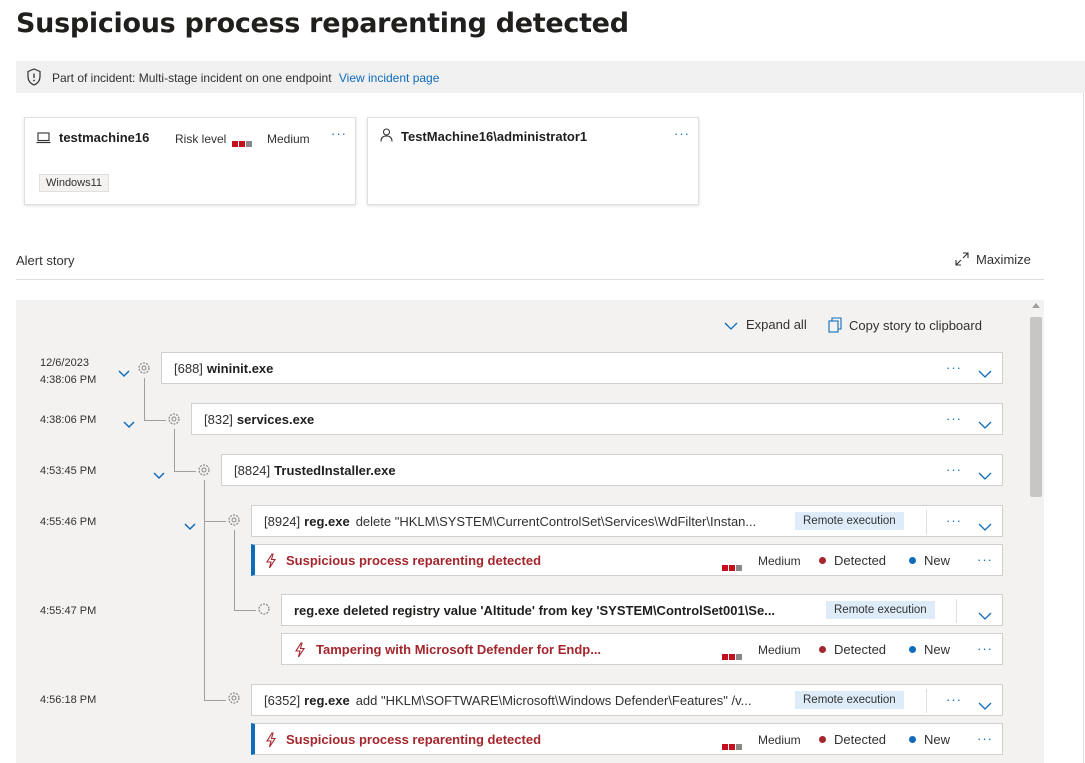 This screenshot has height=763, width=1085. Describe the element at coordinates (612, 470) in the screenshot. I see `process-node: [8824] TrustedInstaller.exe ···` at that location.